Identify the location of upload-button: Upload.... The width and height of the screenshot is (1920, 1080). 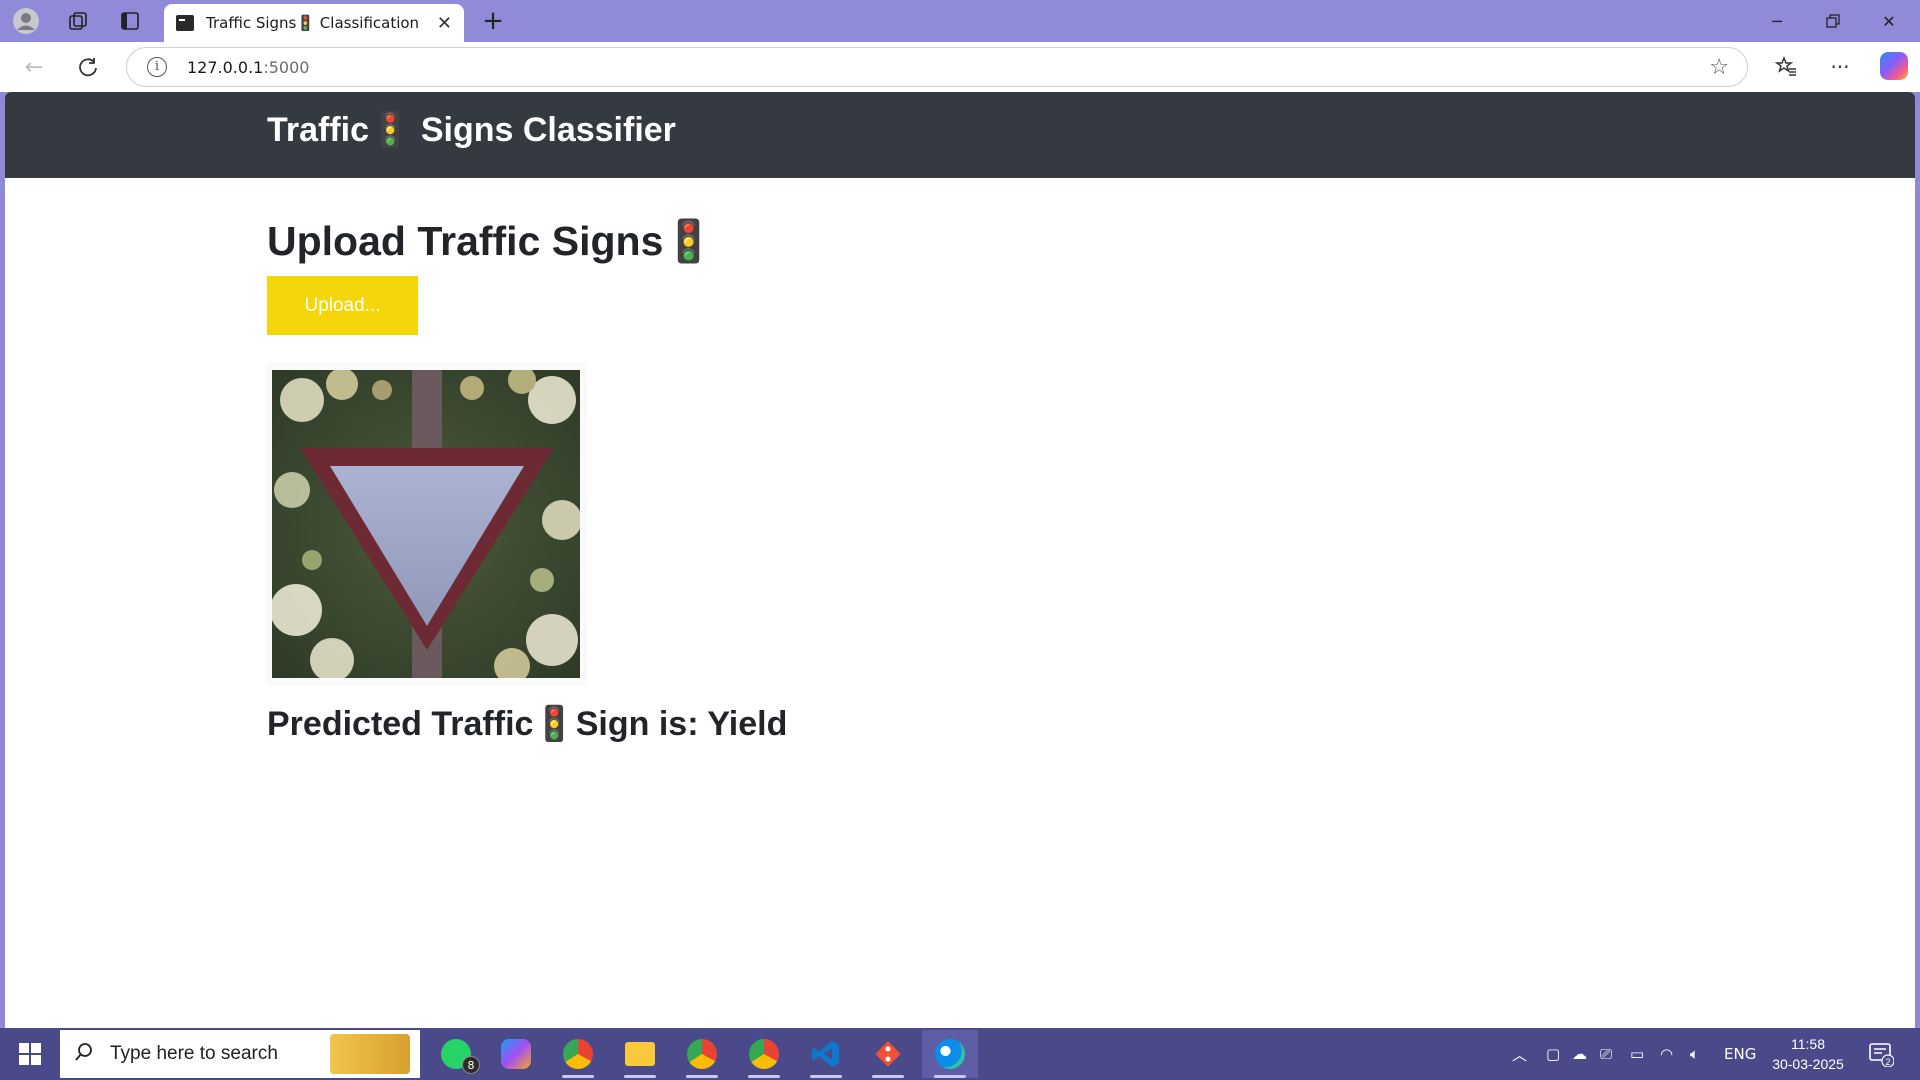
(342, 305).